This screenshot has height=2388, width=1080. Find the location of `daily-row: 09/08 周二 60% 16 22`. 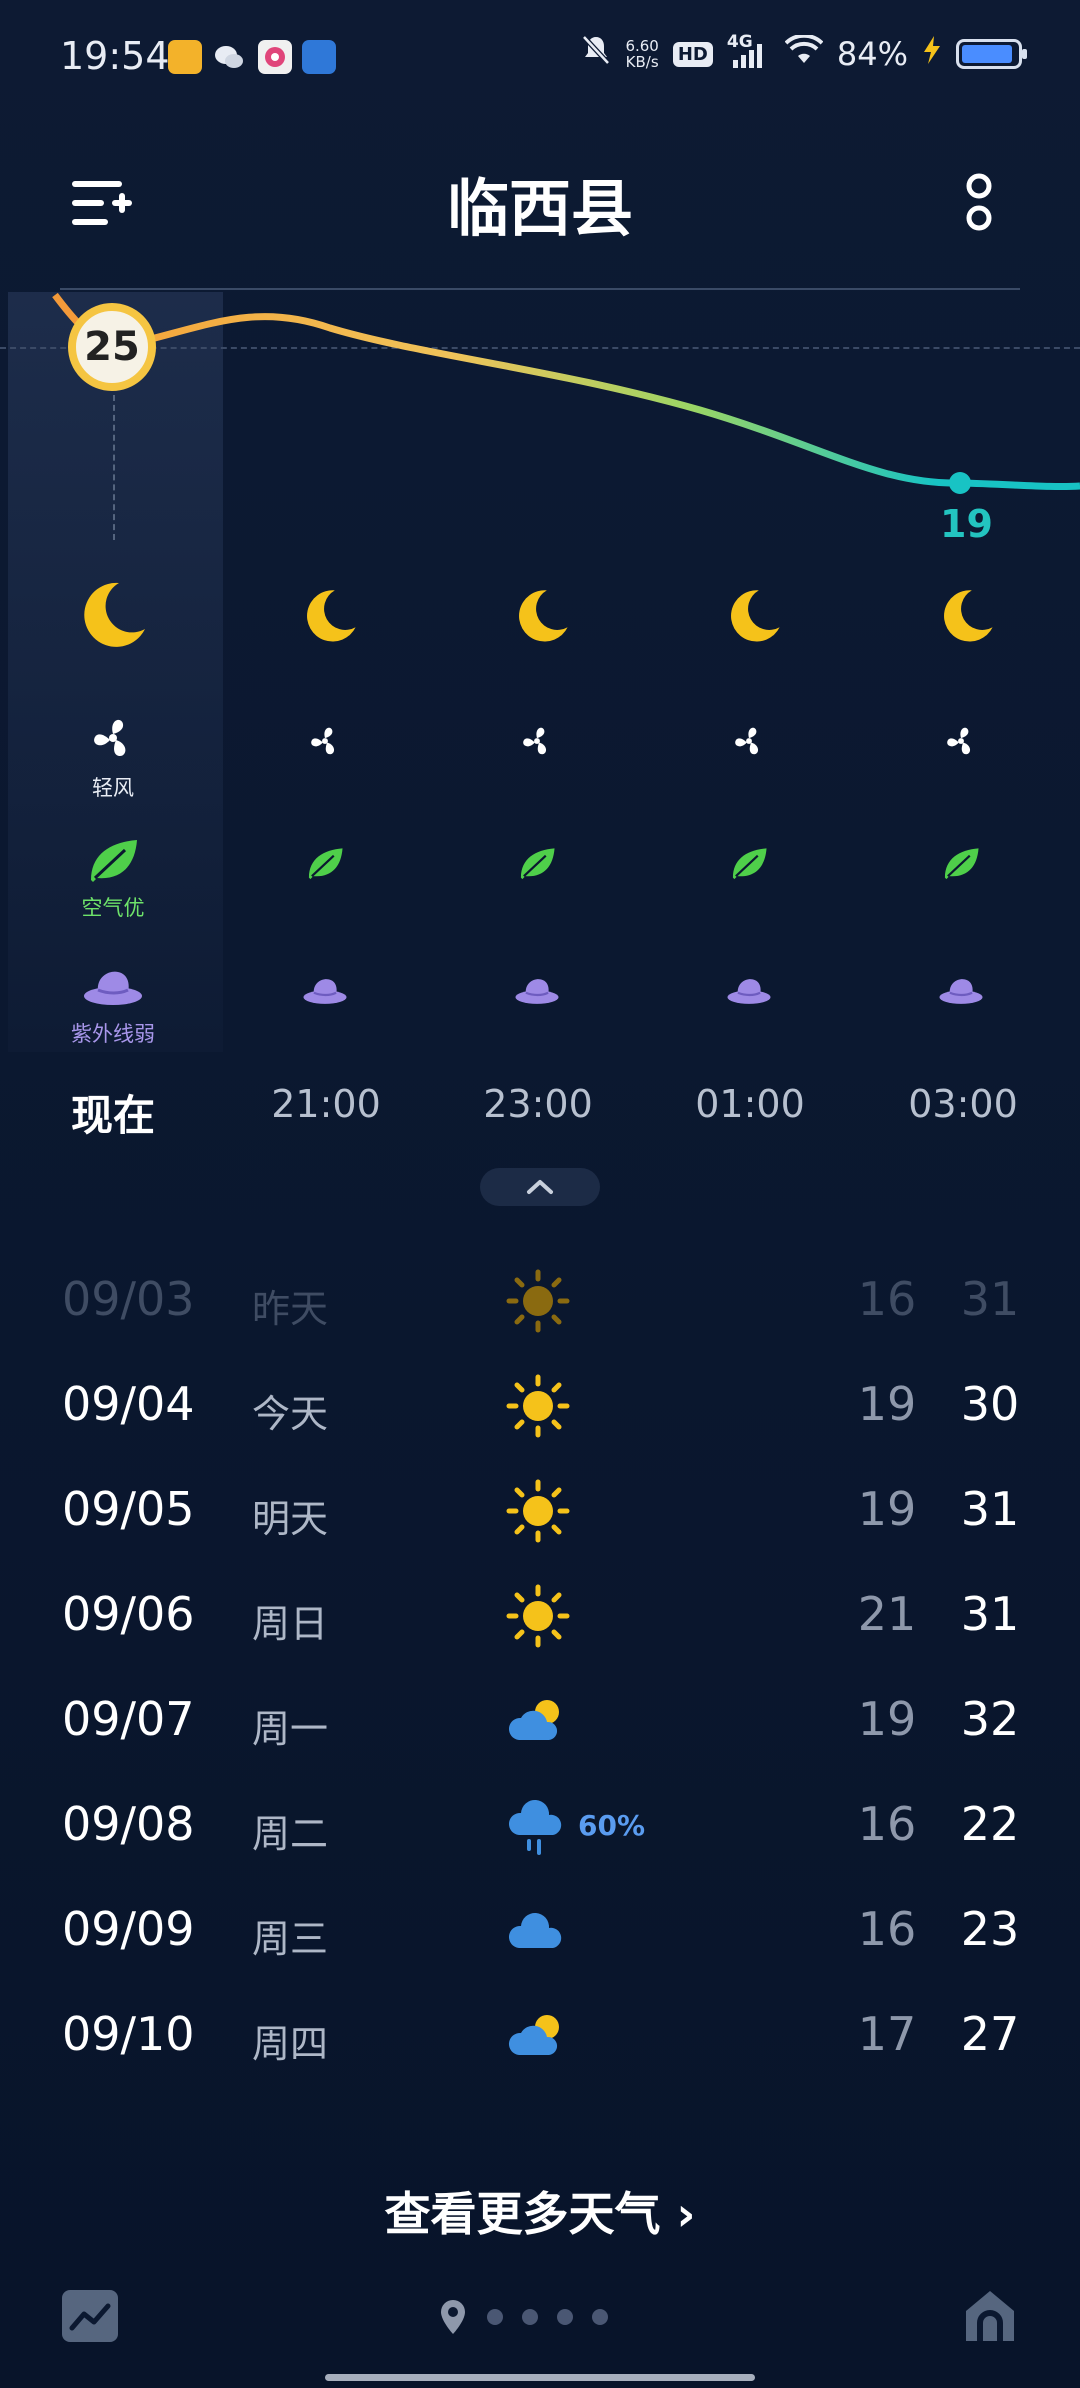

daily-row: 09/08 周二 60% 16 22 is located at coordinates (540, 1825).